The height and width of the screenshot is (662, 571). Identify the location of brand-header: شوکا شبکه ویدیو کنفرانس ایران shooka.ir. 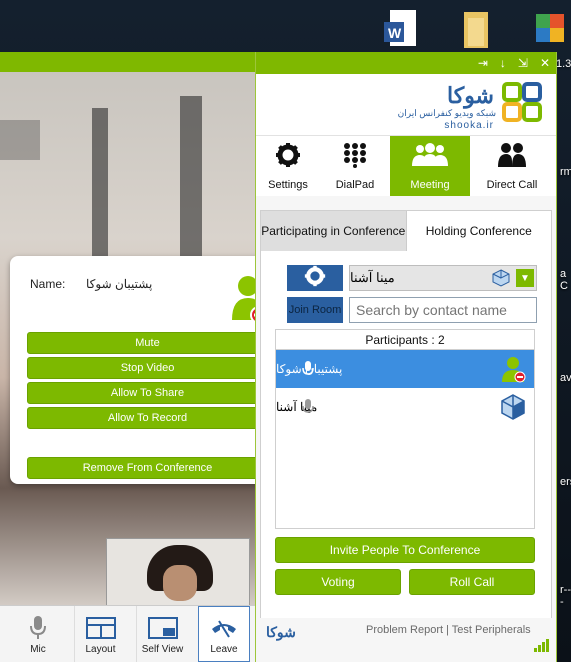
(406, 105).